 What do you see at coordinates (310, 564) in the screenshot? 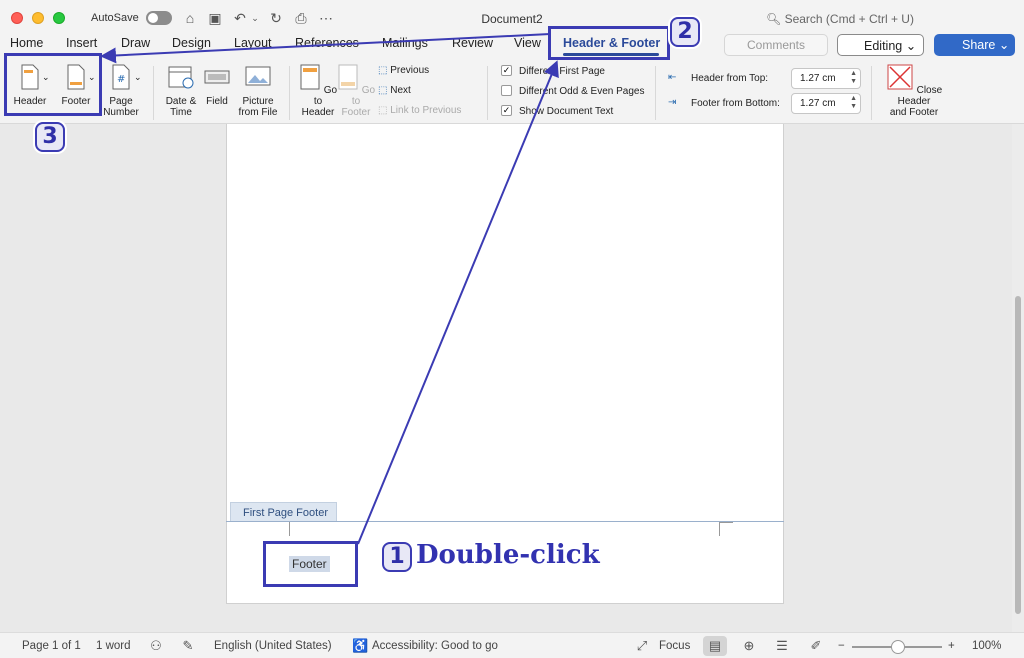
I see `highlight-footer-text` at bounding box center [310, 564].